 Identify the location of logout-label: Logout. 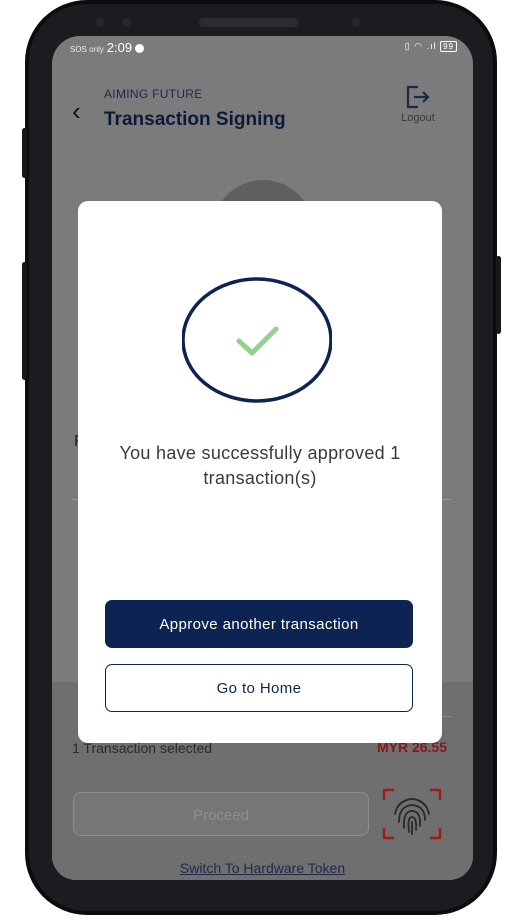
(418, 118).